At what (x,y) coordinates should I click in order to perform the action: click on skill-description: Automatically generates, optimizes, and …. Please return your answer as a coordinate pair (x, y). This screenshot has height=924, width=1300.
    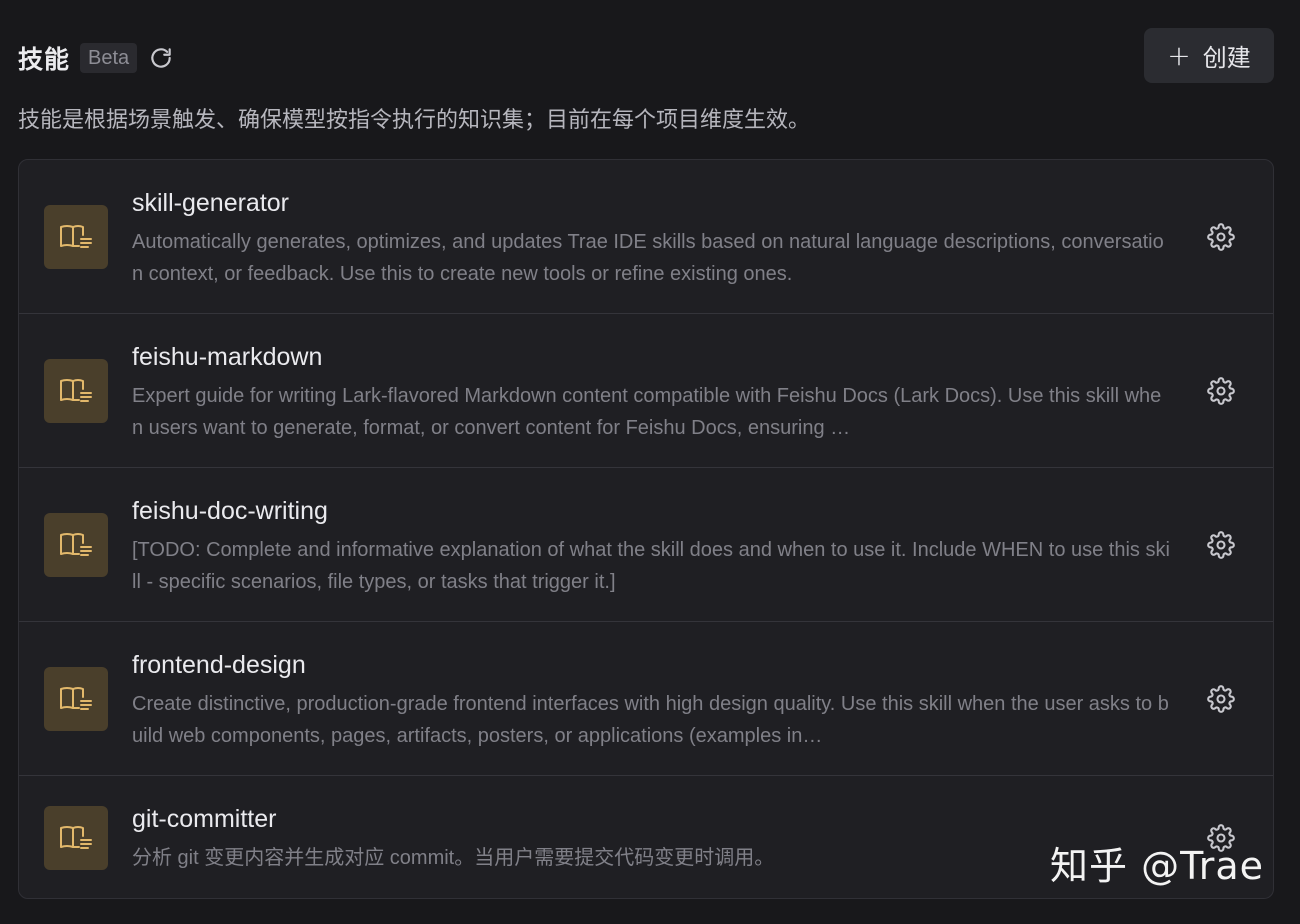
    Looking at the image, I should click on (648, 258).